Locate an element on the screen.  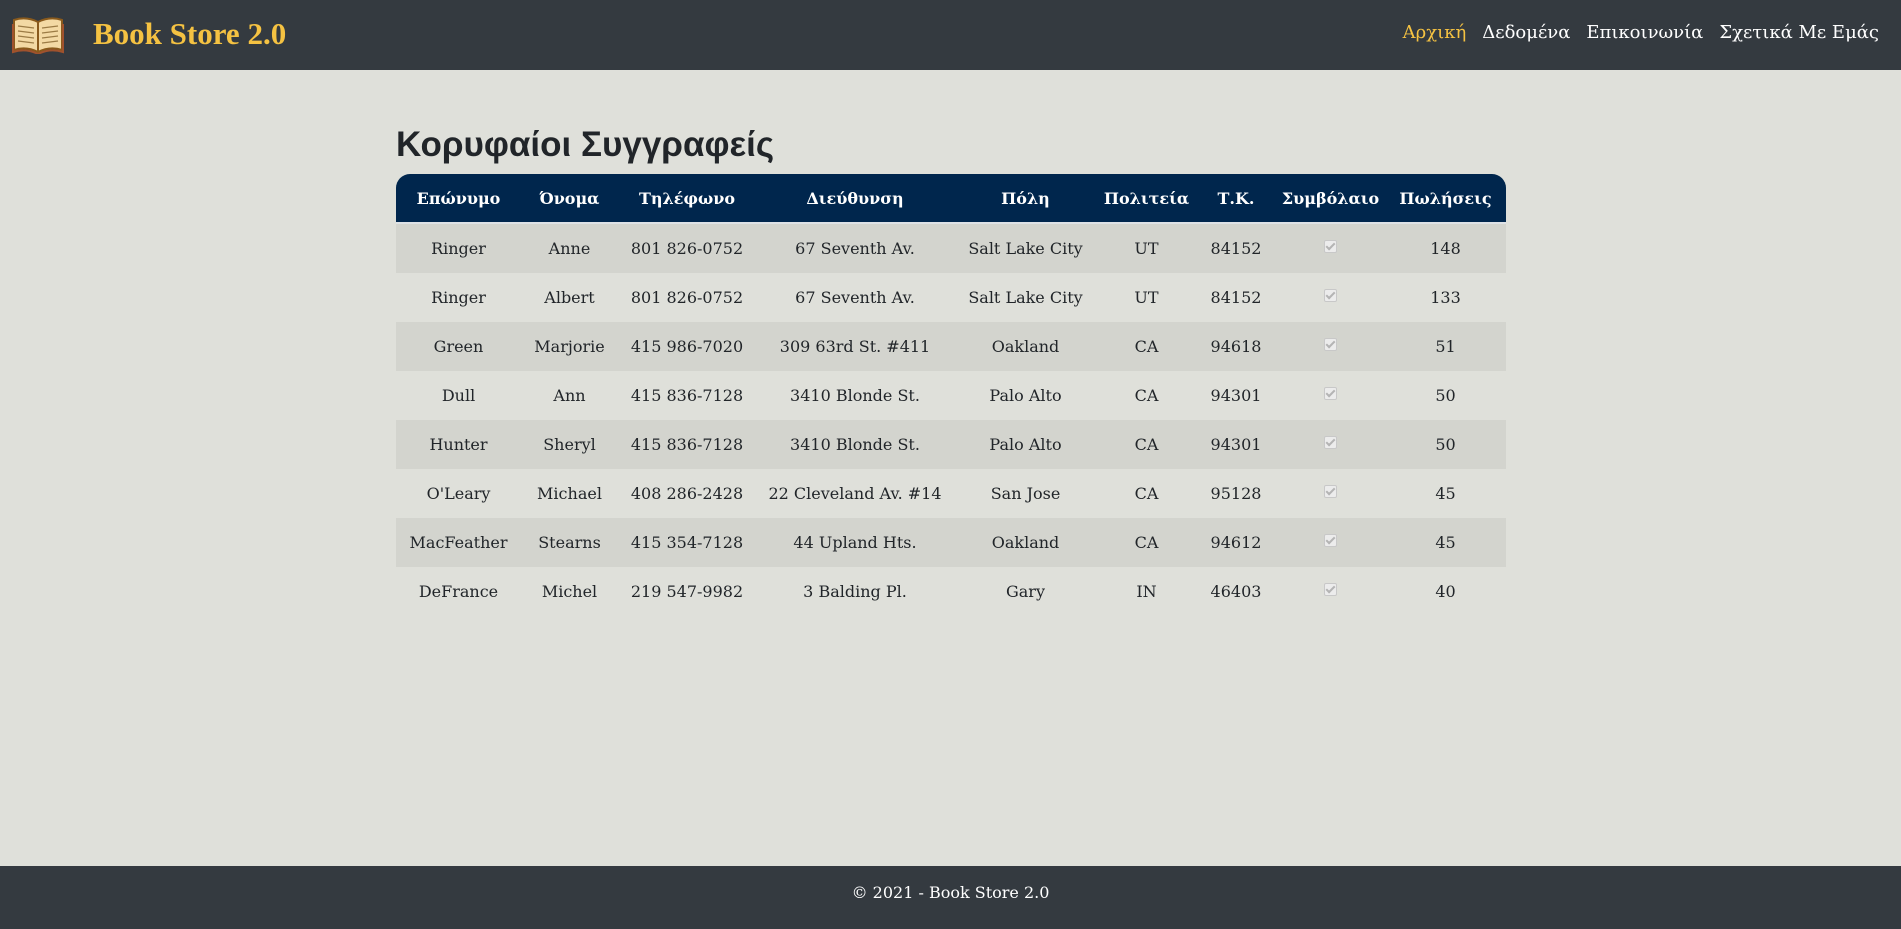
cell-city: Gary is located at coordinates (1025, 591).